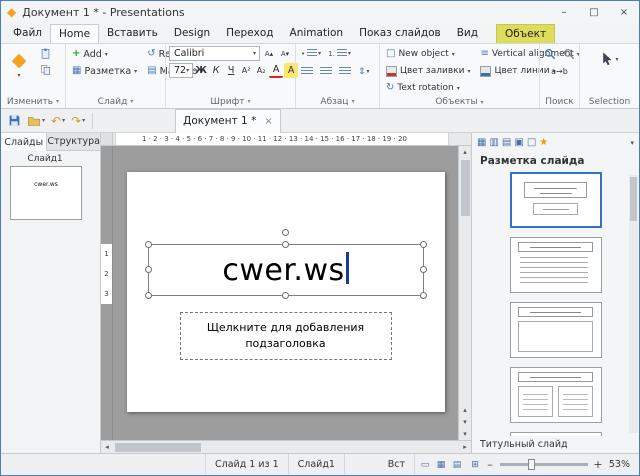  Describe the element at coordinates (276, 70) in the screenshot. I see `font-color-button: A` at that location.